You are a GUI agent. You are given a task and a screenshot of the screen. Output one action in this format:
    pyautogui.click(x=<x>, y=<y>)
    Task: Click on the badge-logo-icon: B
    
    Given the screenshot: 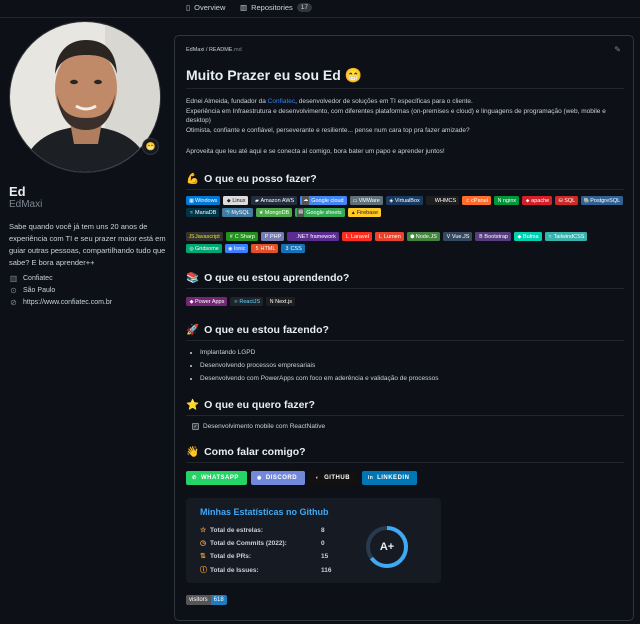 What is the action you would take?
    pyautogui.click(x=481, y=236)
    